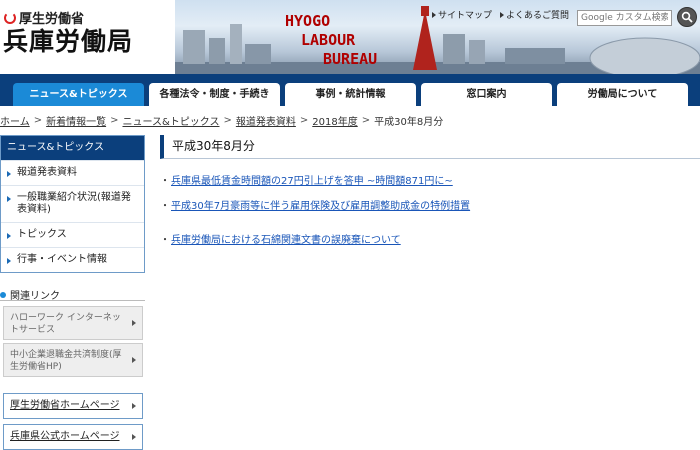 Image resolution: width=700 pixels, height=450 pixels. I want to click on divider, so click(72, 300).